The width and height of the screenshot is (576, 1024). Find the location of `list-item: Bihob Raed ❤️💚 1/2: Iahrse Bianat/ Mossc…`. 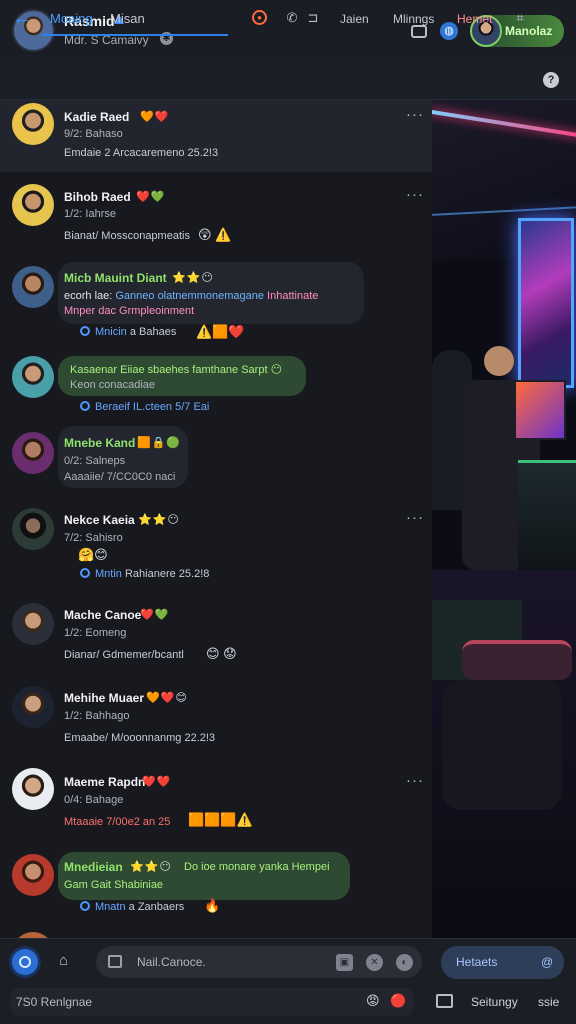

list-item: Bihob Raed ❤️💚 1/2: Iahrse Bianat/ Mossc… is located at coordinates (216, 220).